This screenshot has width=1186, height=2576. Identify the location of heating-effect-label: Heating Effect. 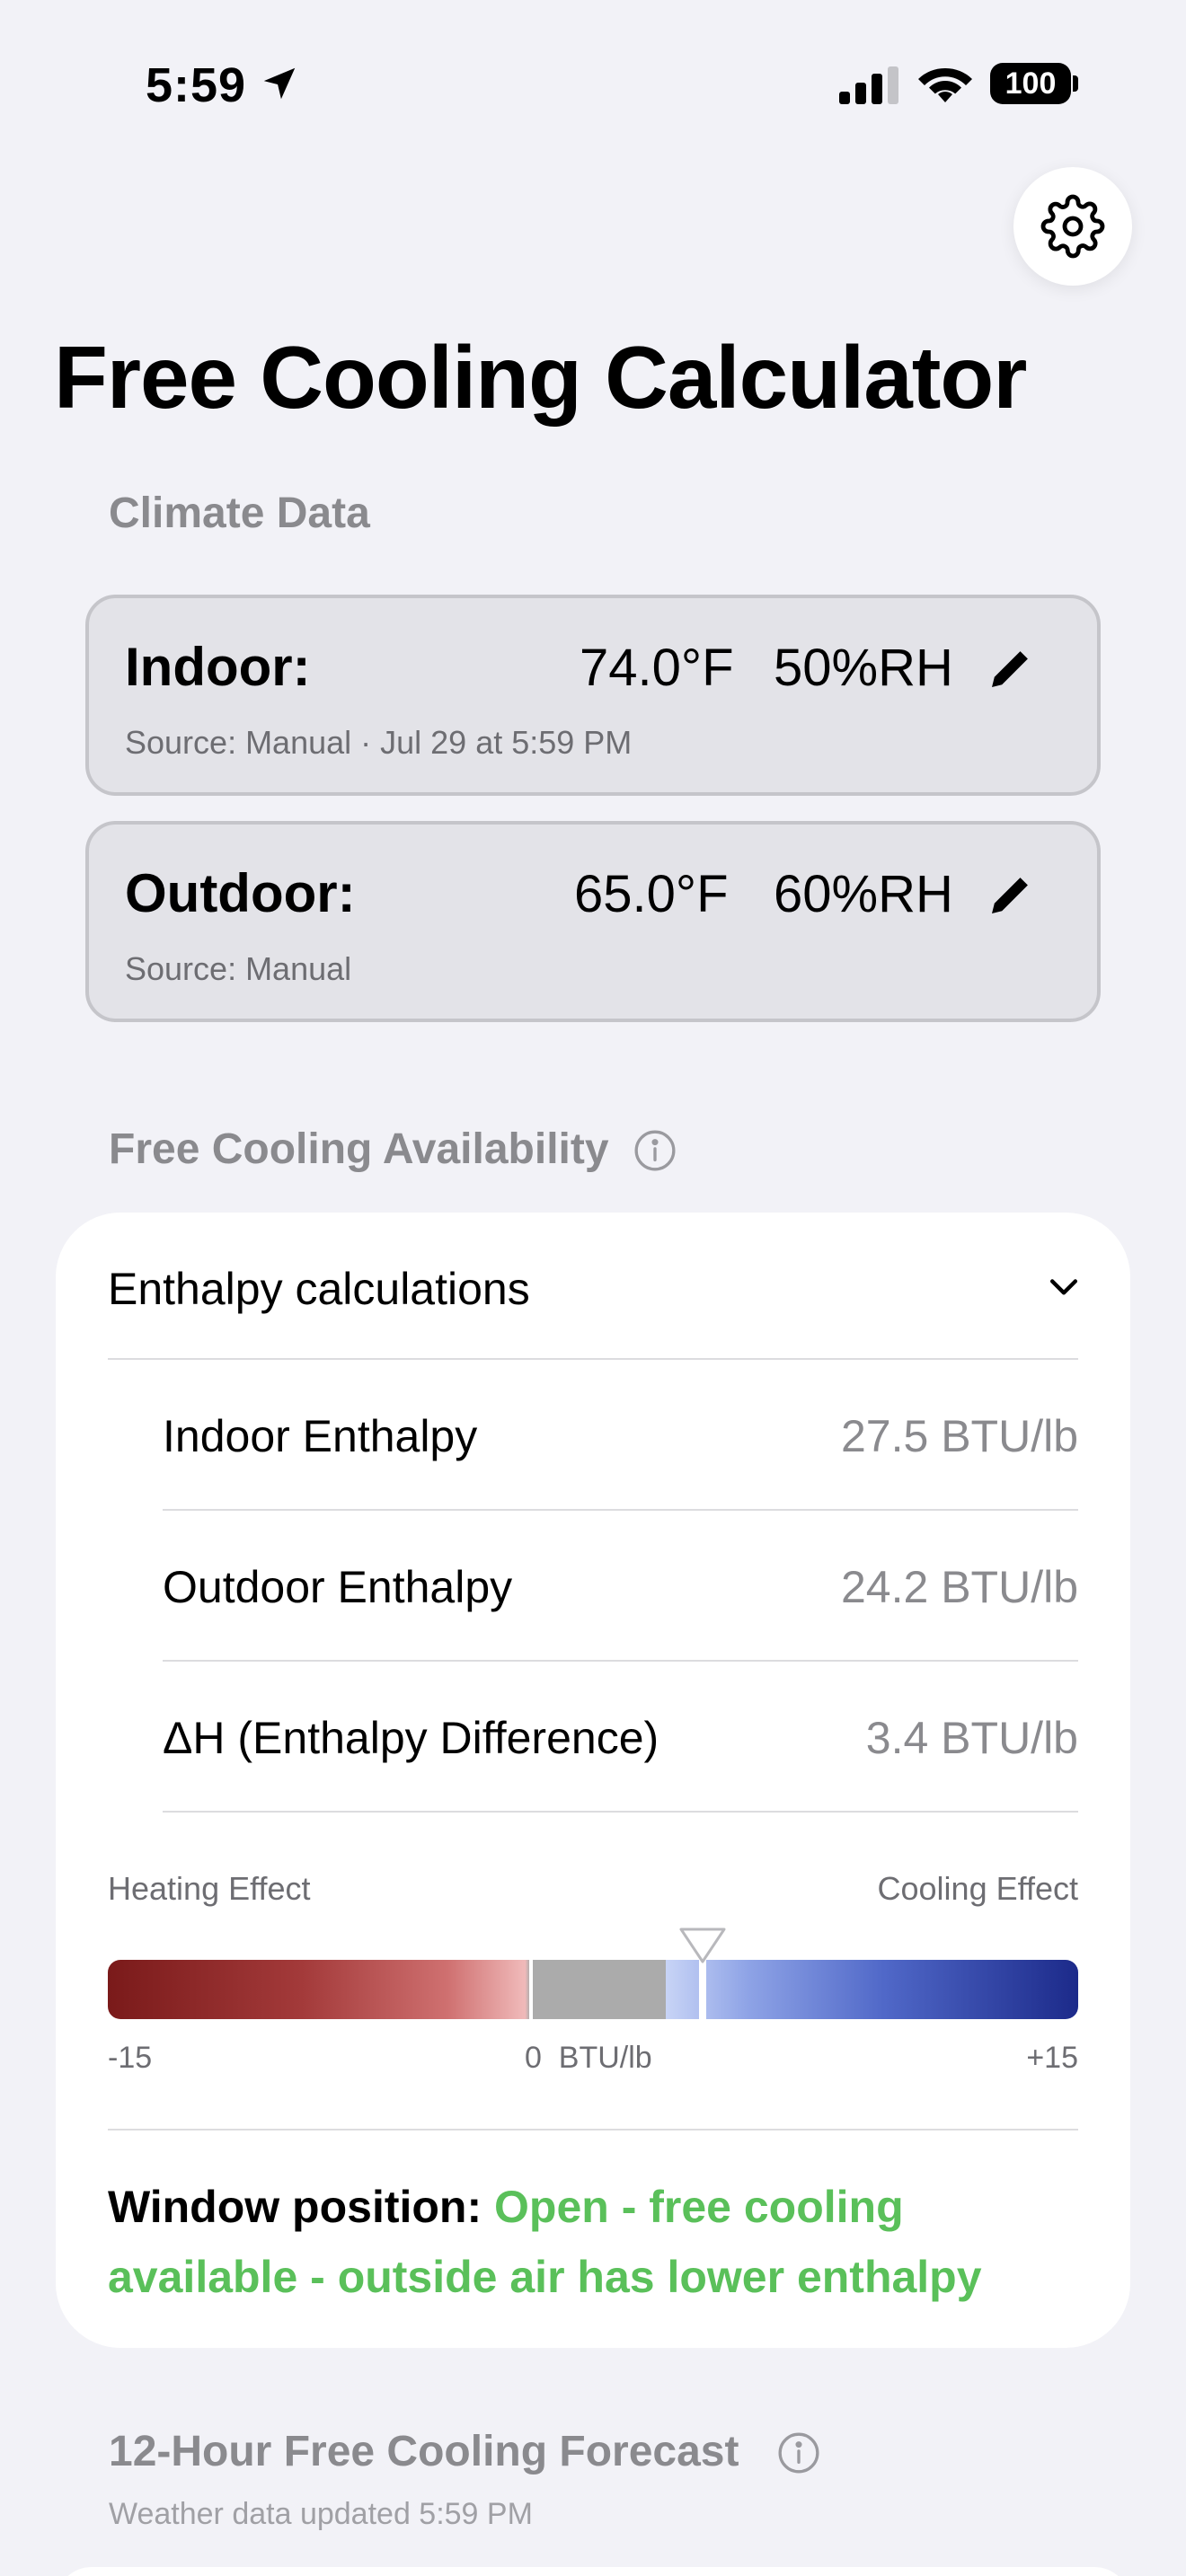
(209, 1889).